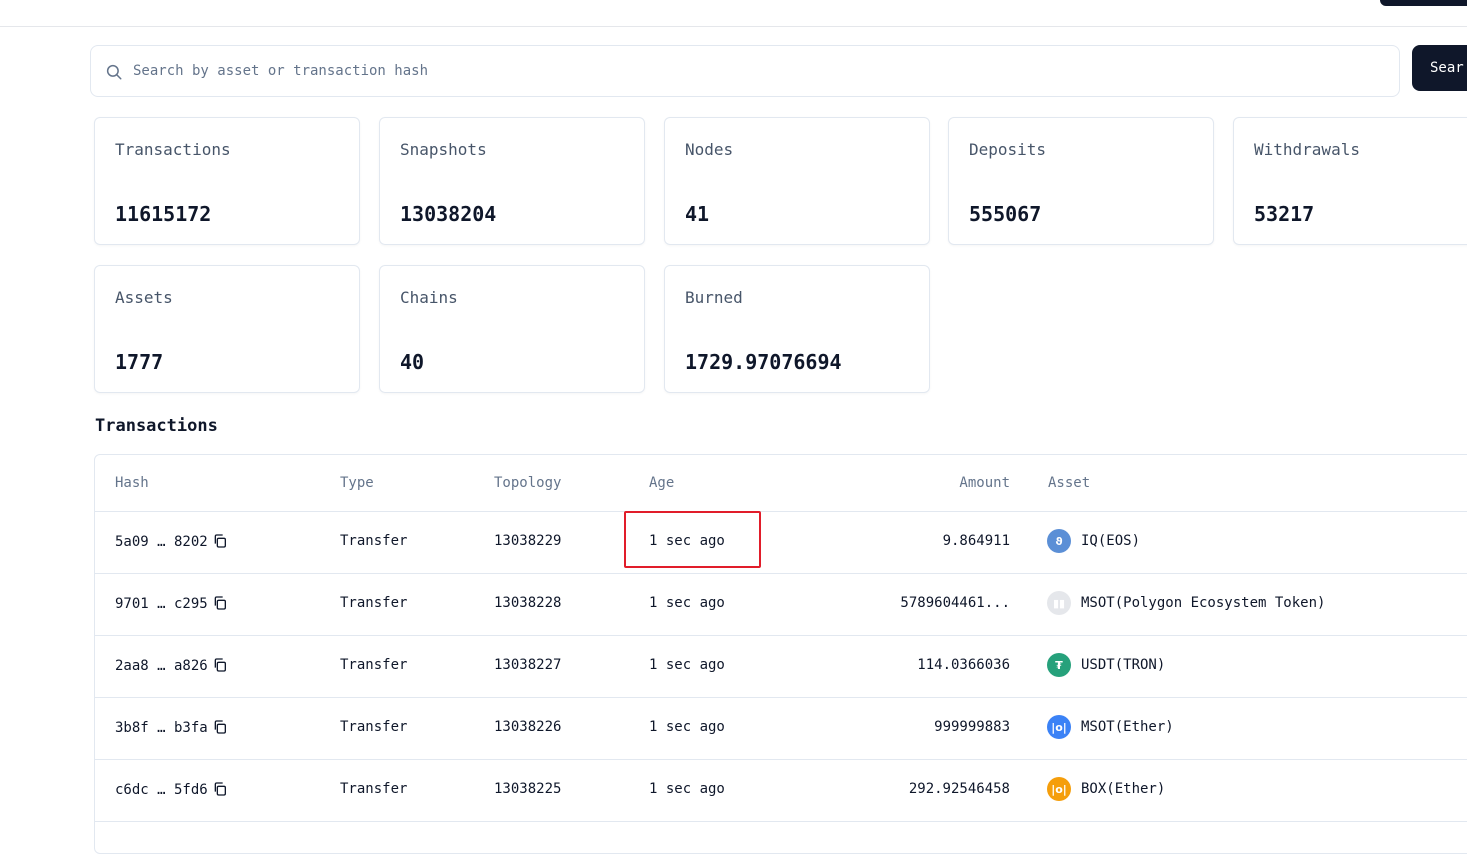 The width and height of the screenshot is (1467, 854). What do you see at coordinates (781, 483) in the screenshot?
I see `table-header: Hash Type Topology Age Amount Asset` at bounding box center [781, 483].